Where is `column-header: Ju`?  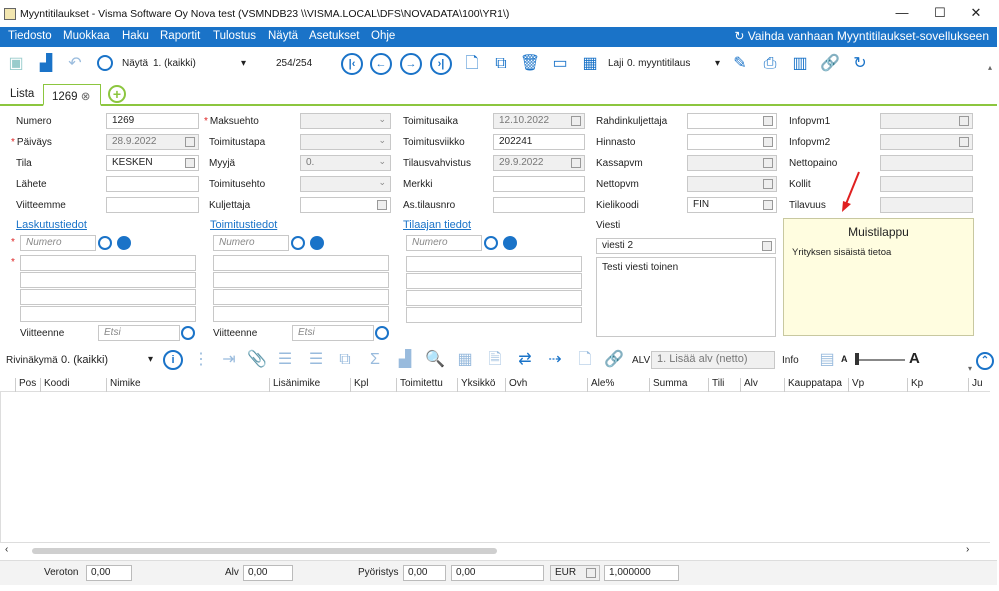
column-header: Ju is located at coordinates (975, 385).